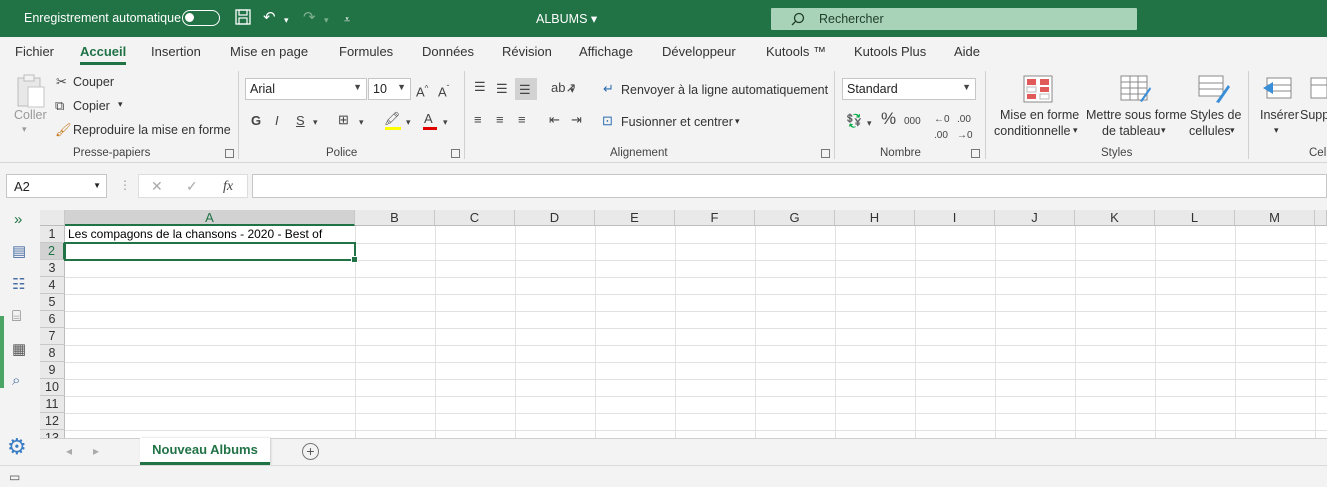 This screenshot has width=1327, height=487. Describe the element at coordinates (18, 284) in the screenshot. I see `sheet-list-icon: ☷` at that location.